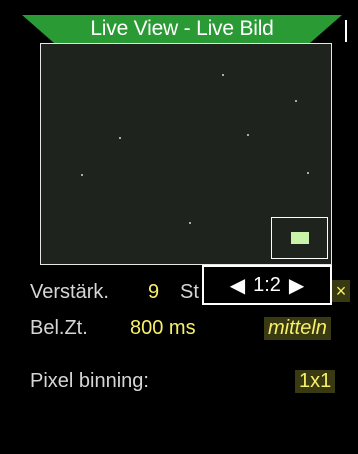 Image resolution: width=358 pixels, height=454 pixels. Describe the element at coordinates (237, 285) in the screenshot. I see `zoom-left-icon: ◀` at that location.